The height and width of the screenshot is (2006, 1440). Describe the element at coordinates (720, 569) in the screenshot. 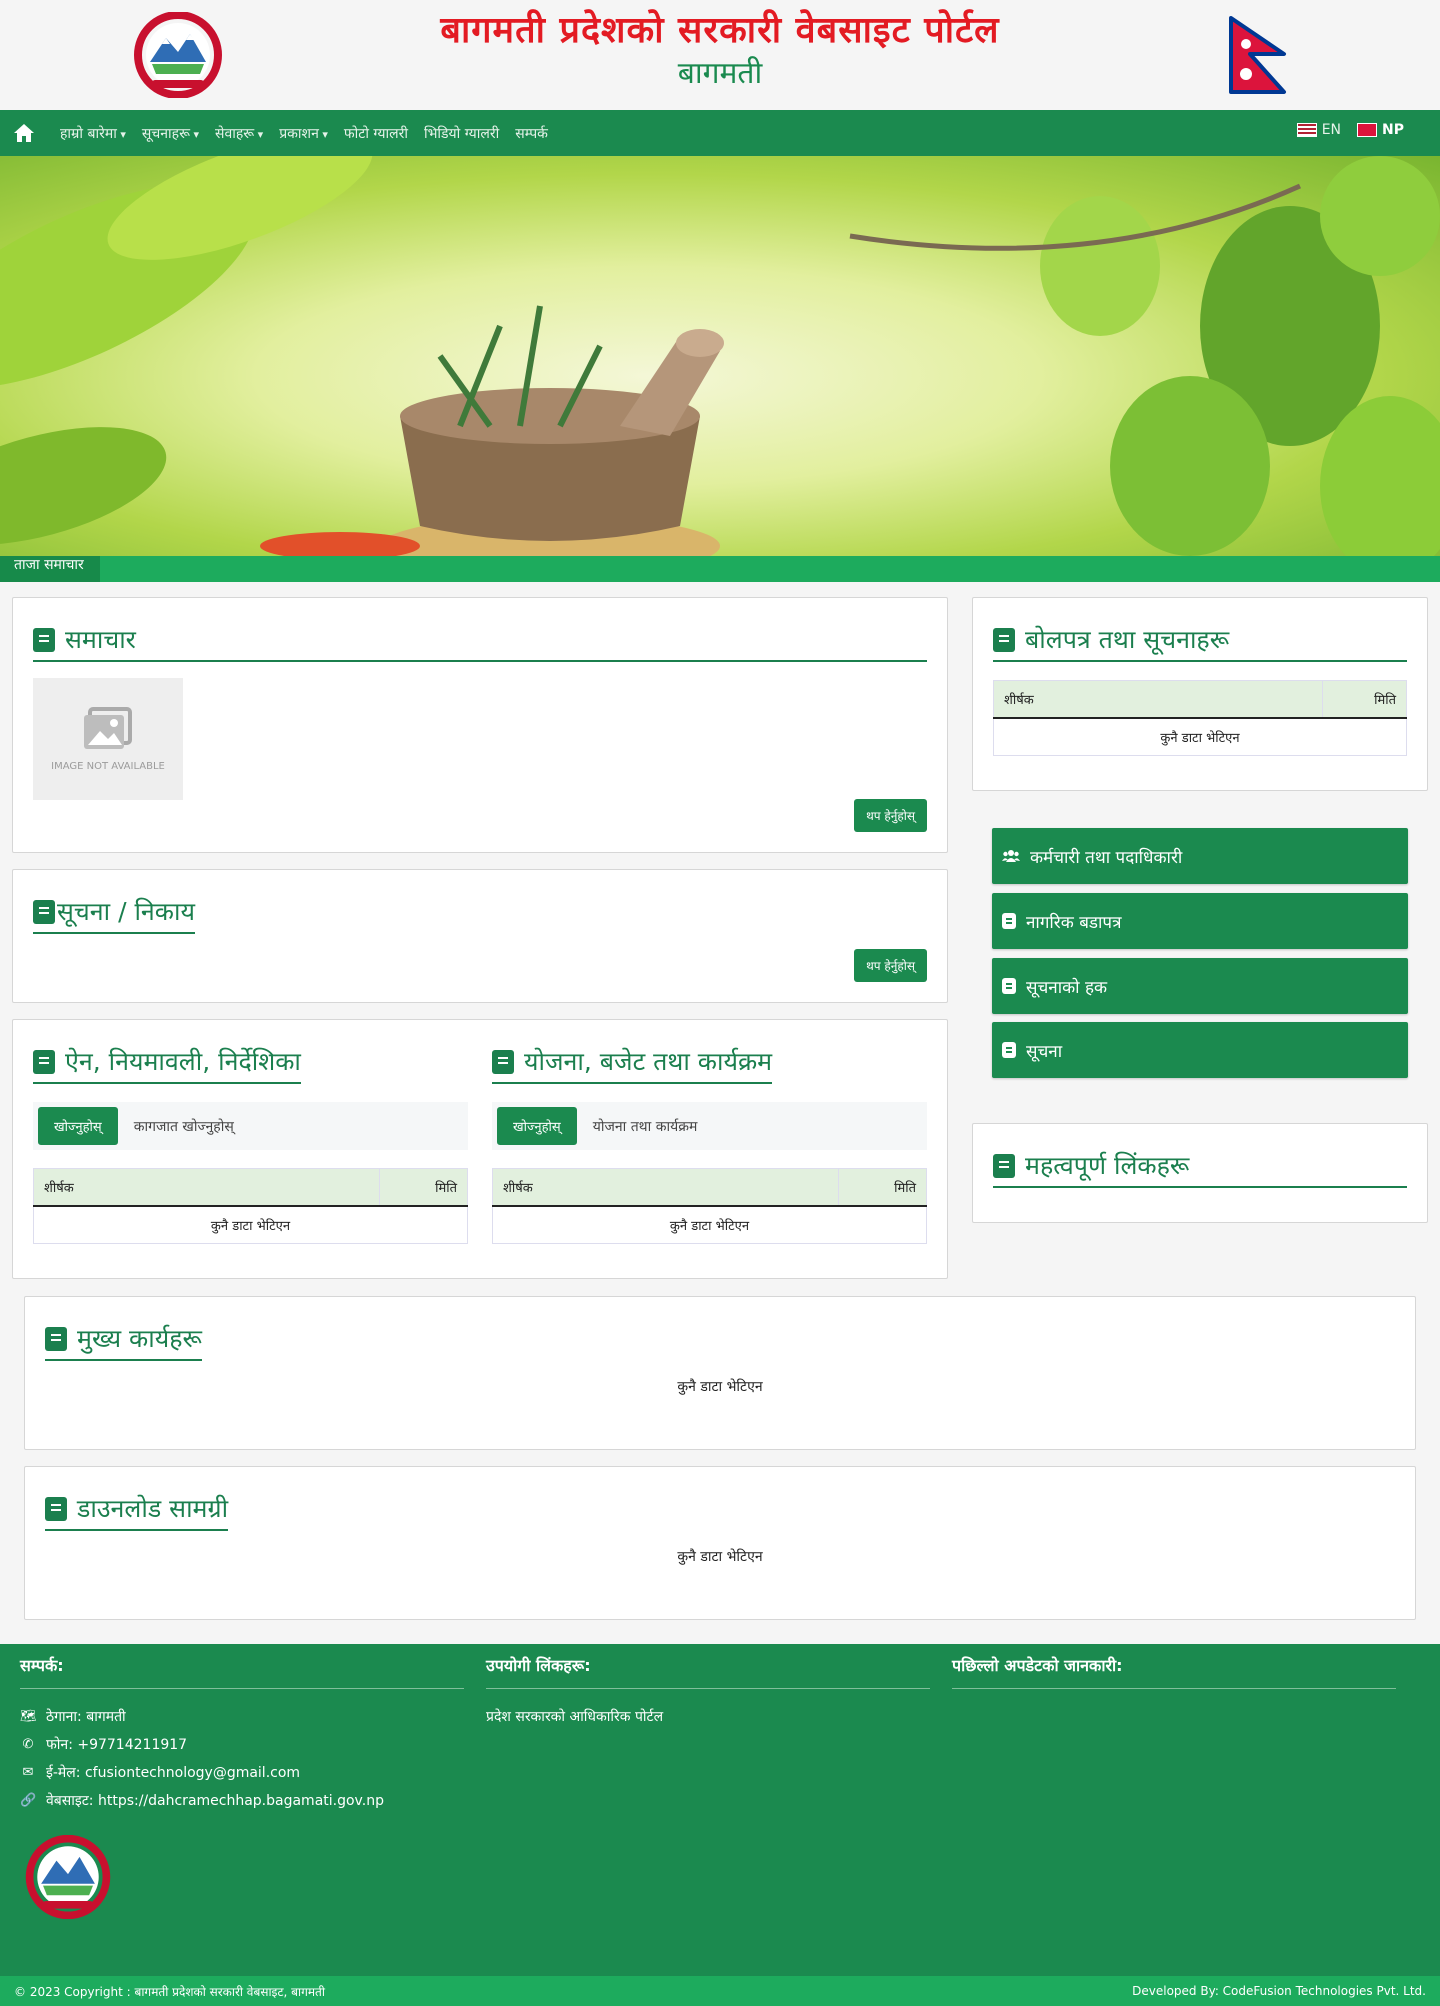

I see `news-ticker: ताजा समाचार` at that location.